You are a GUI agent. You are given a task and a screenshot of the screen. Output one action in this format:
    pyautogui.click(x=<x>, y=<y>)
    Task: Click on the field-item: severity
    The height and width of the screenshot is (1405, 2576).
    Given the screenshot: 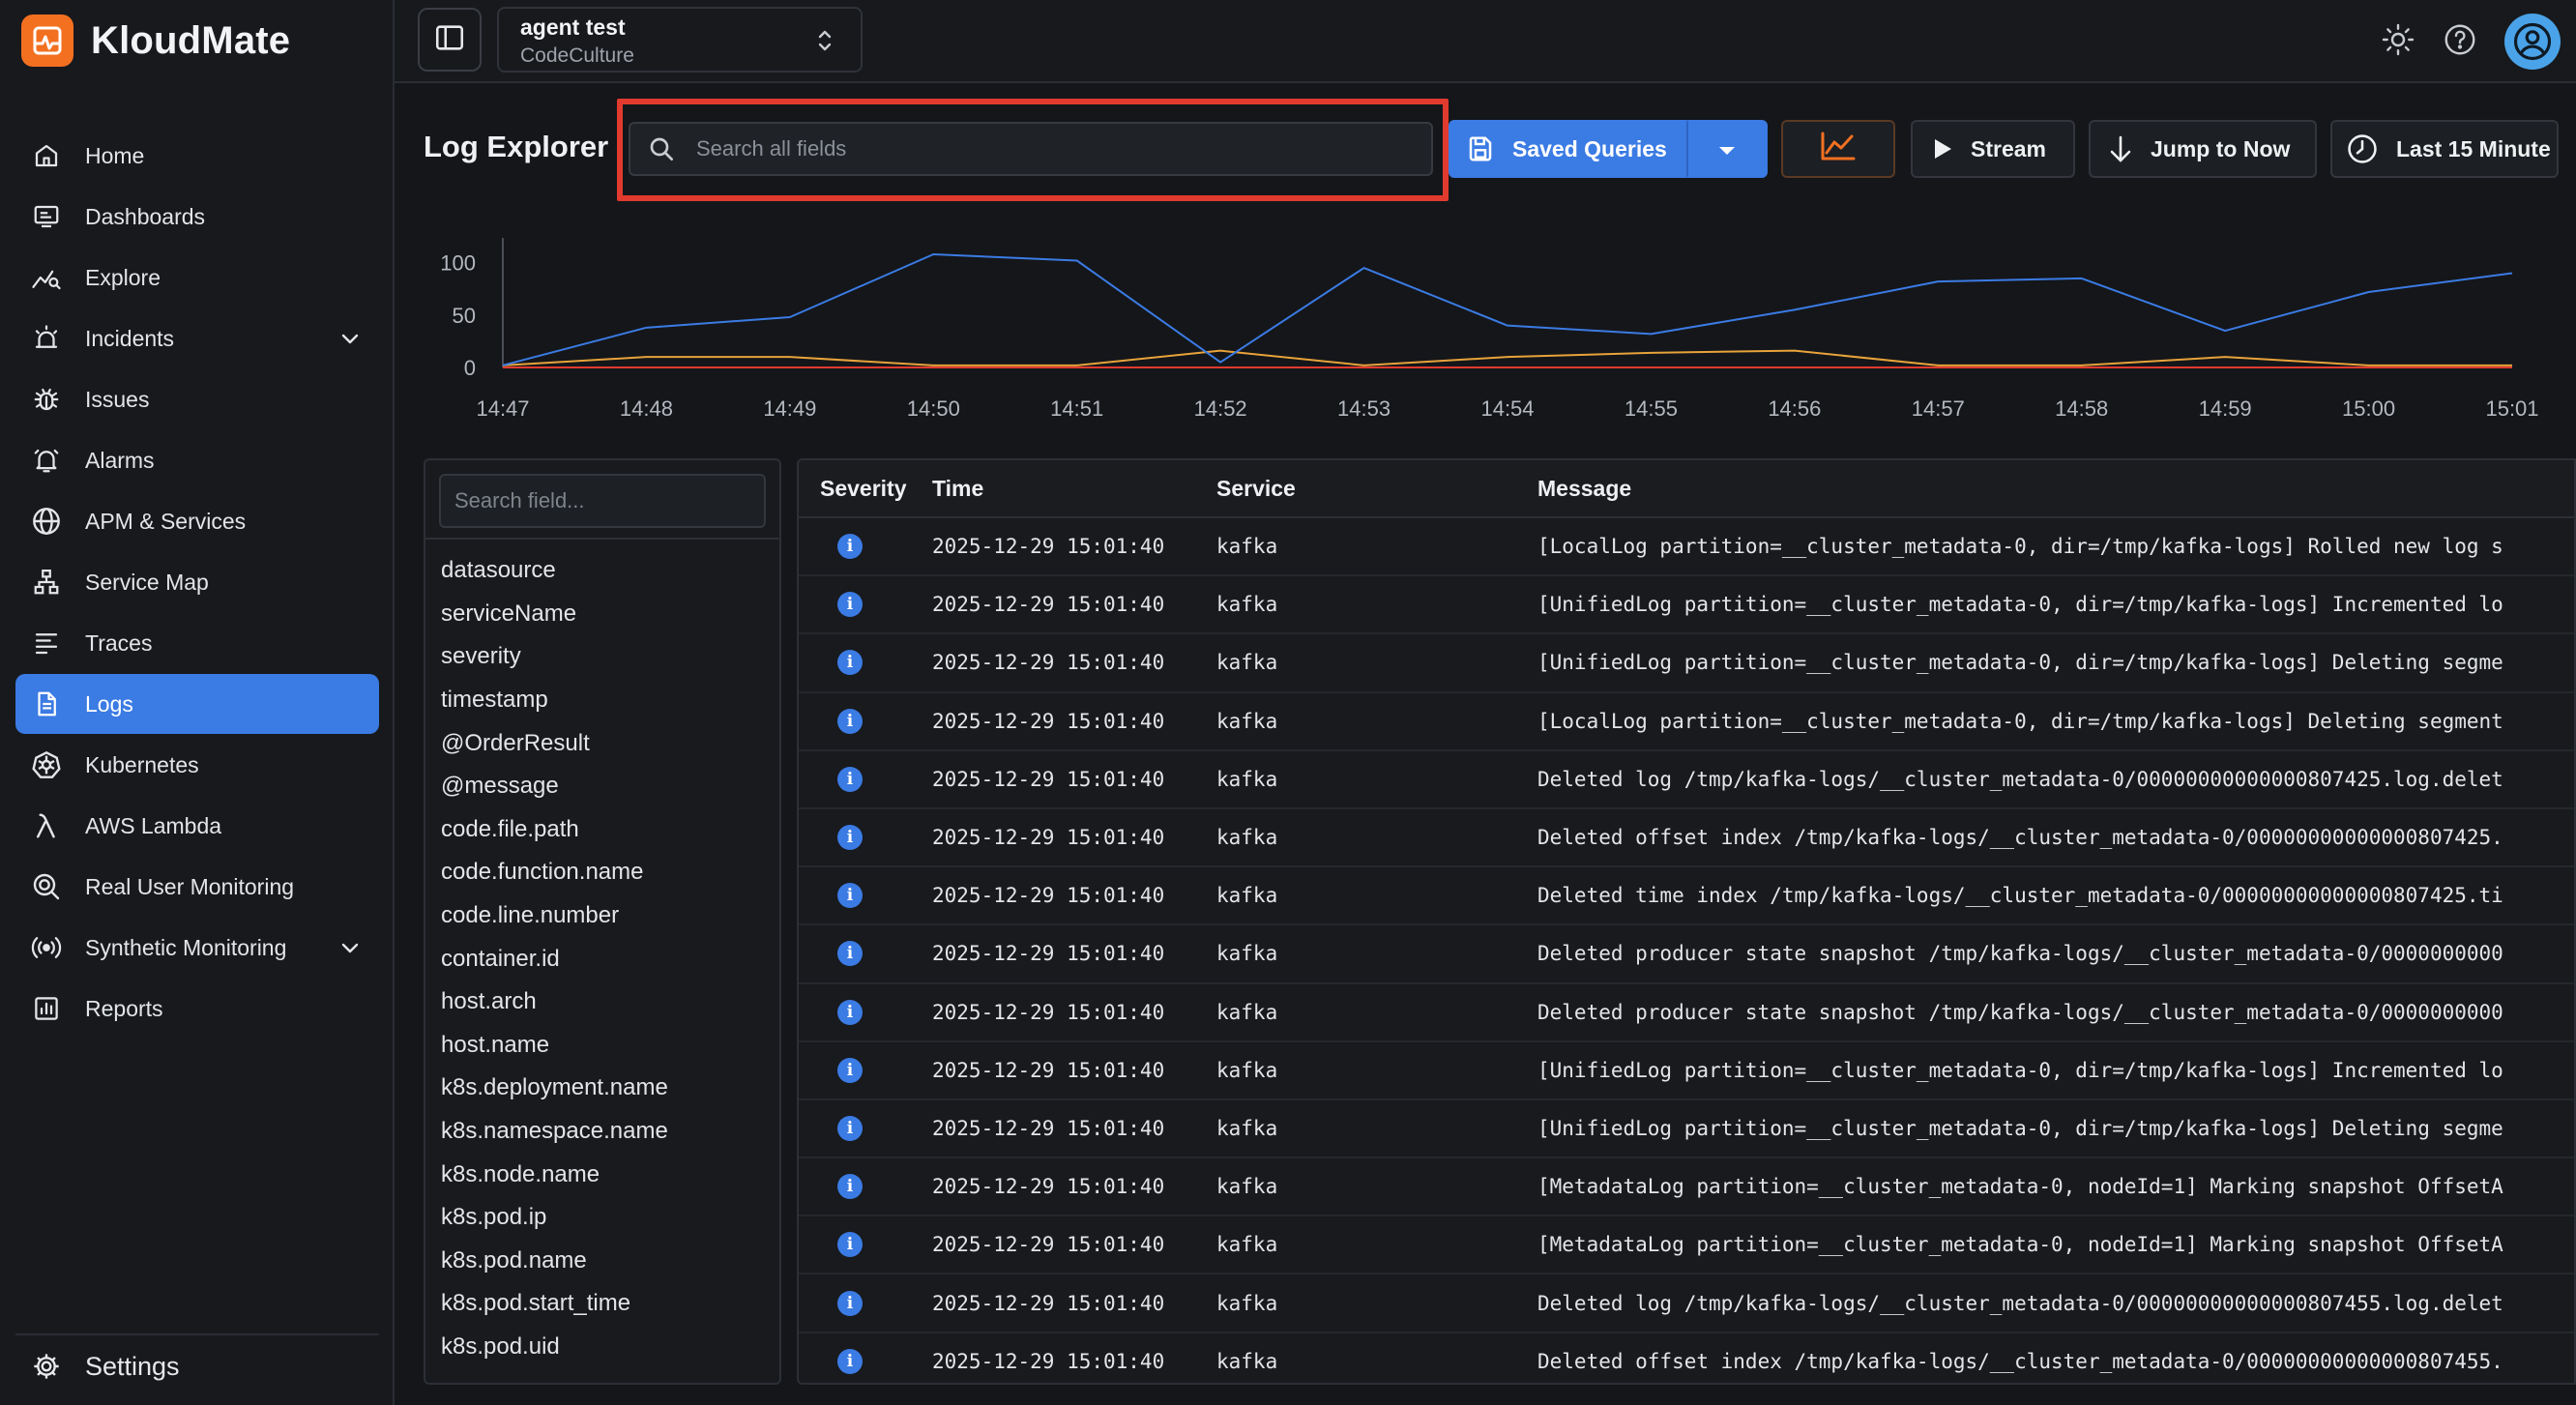 What is the action you would take?
    pyautogui.click(x=610, y=657)
    